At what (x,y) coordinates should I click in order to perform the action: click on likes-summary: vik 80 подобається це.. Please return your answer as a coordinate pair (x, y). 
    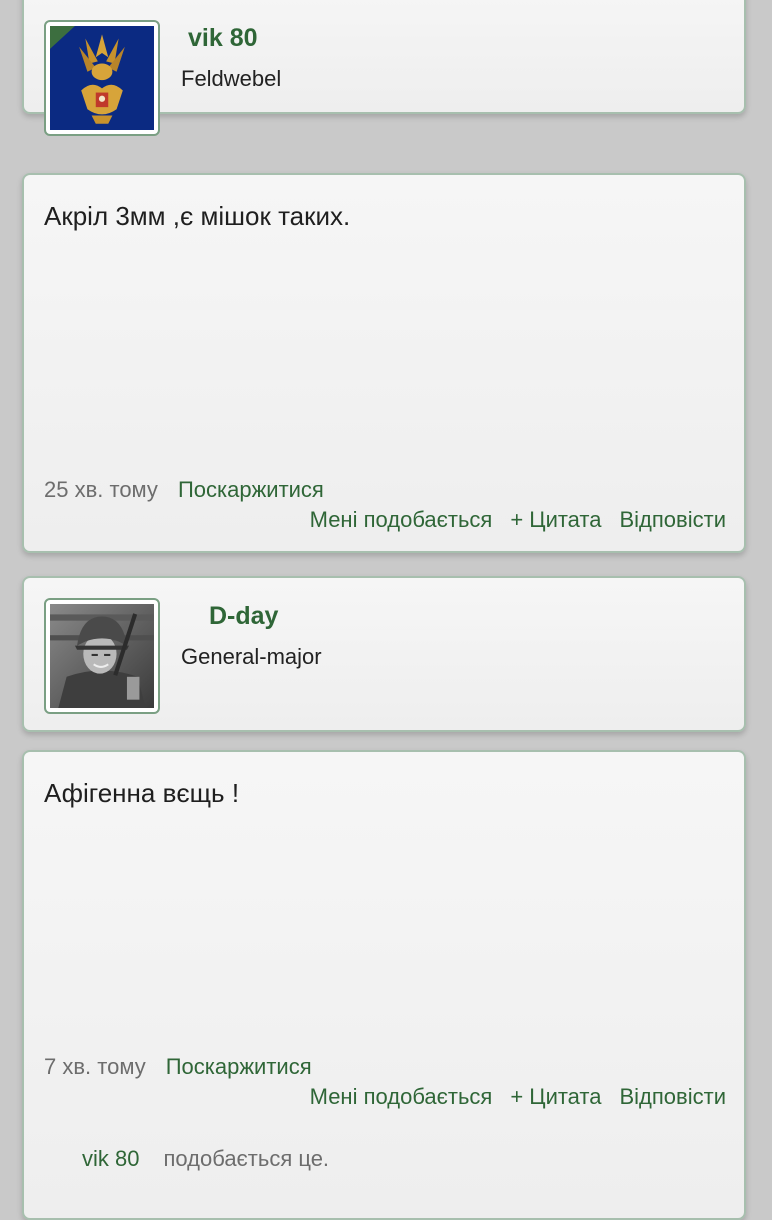
    Looking at the image, I should click on (205, 1159).